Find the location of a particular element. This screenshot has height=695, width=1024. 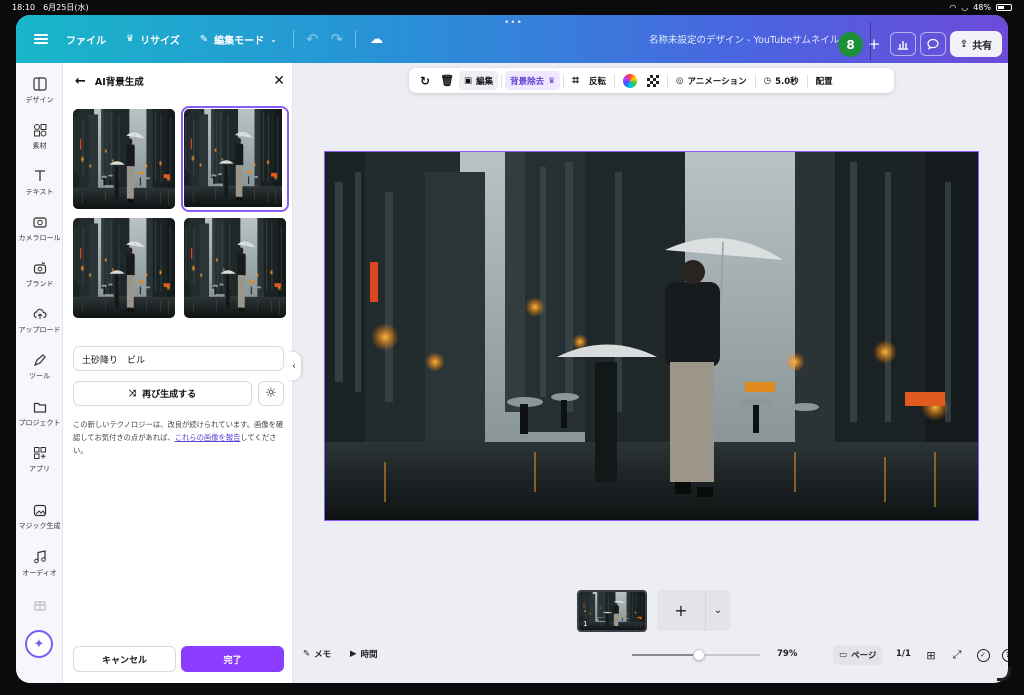

magic-assistant-button: ✦ is located at coordinates (39, 644).